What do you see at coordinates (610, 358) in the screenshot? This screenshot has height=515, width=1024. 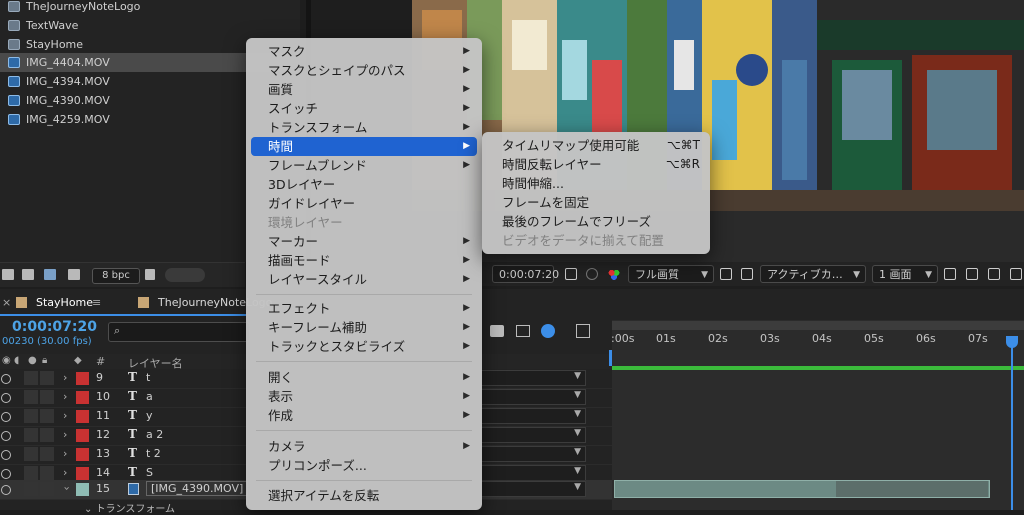 I see `work-area-start-marker` at bounding box center [610, 358].